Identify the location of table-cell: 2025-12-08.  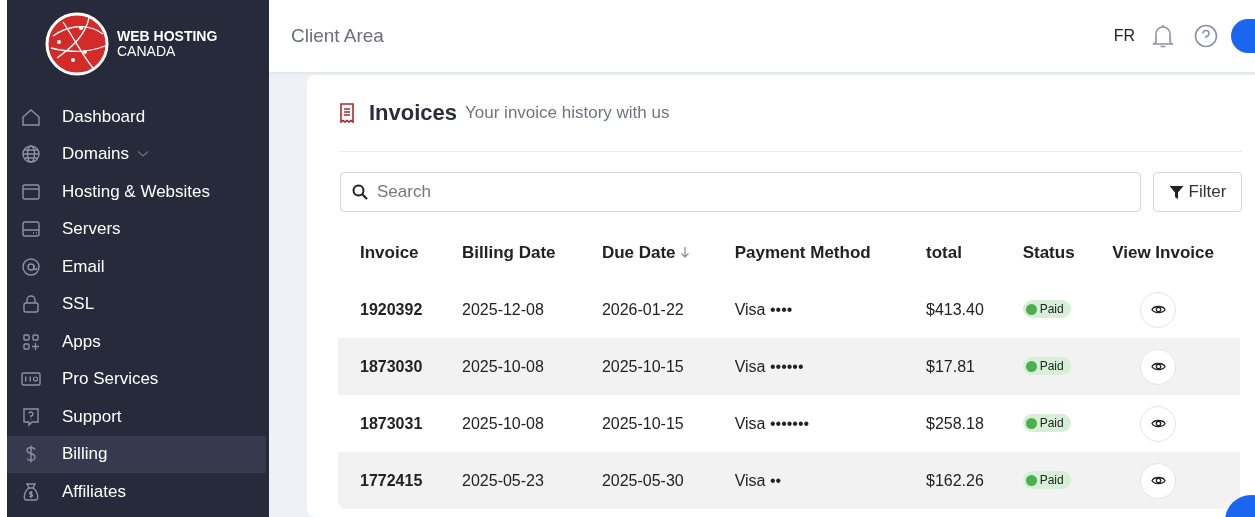
(510, 309).